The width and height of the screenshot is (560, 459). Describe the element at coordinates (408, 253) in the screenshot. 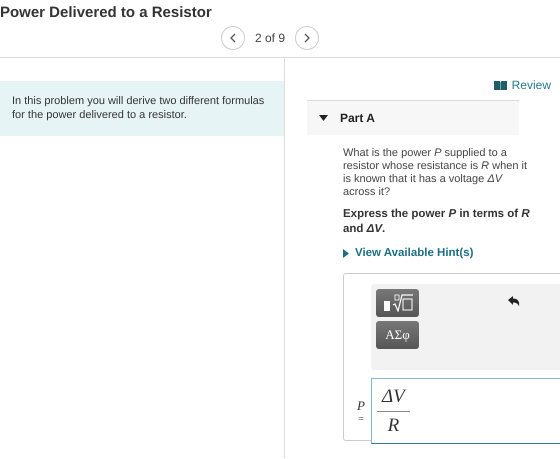

I see `hints-link: View Available Hint(s)` at that location.